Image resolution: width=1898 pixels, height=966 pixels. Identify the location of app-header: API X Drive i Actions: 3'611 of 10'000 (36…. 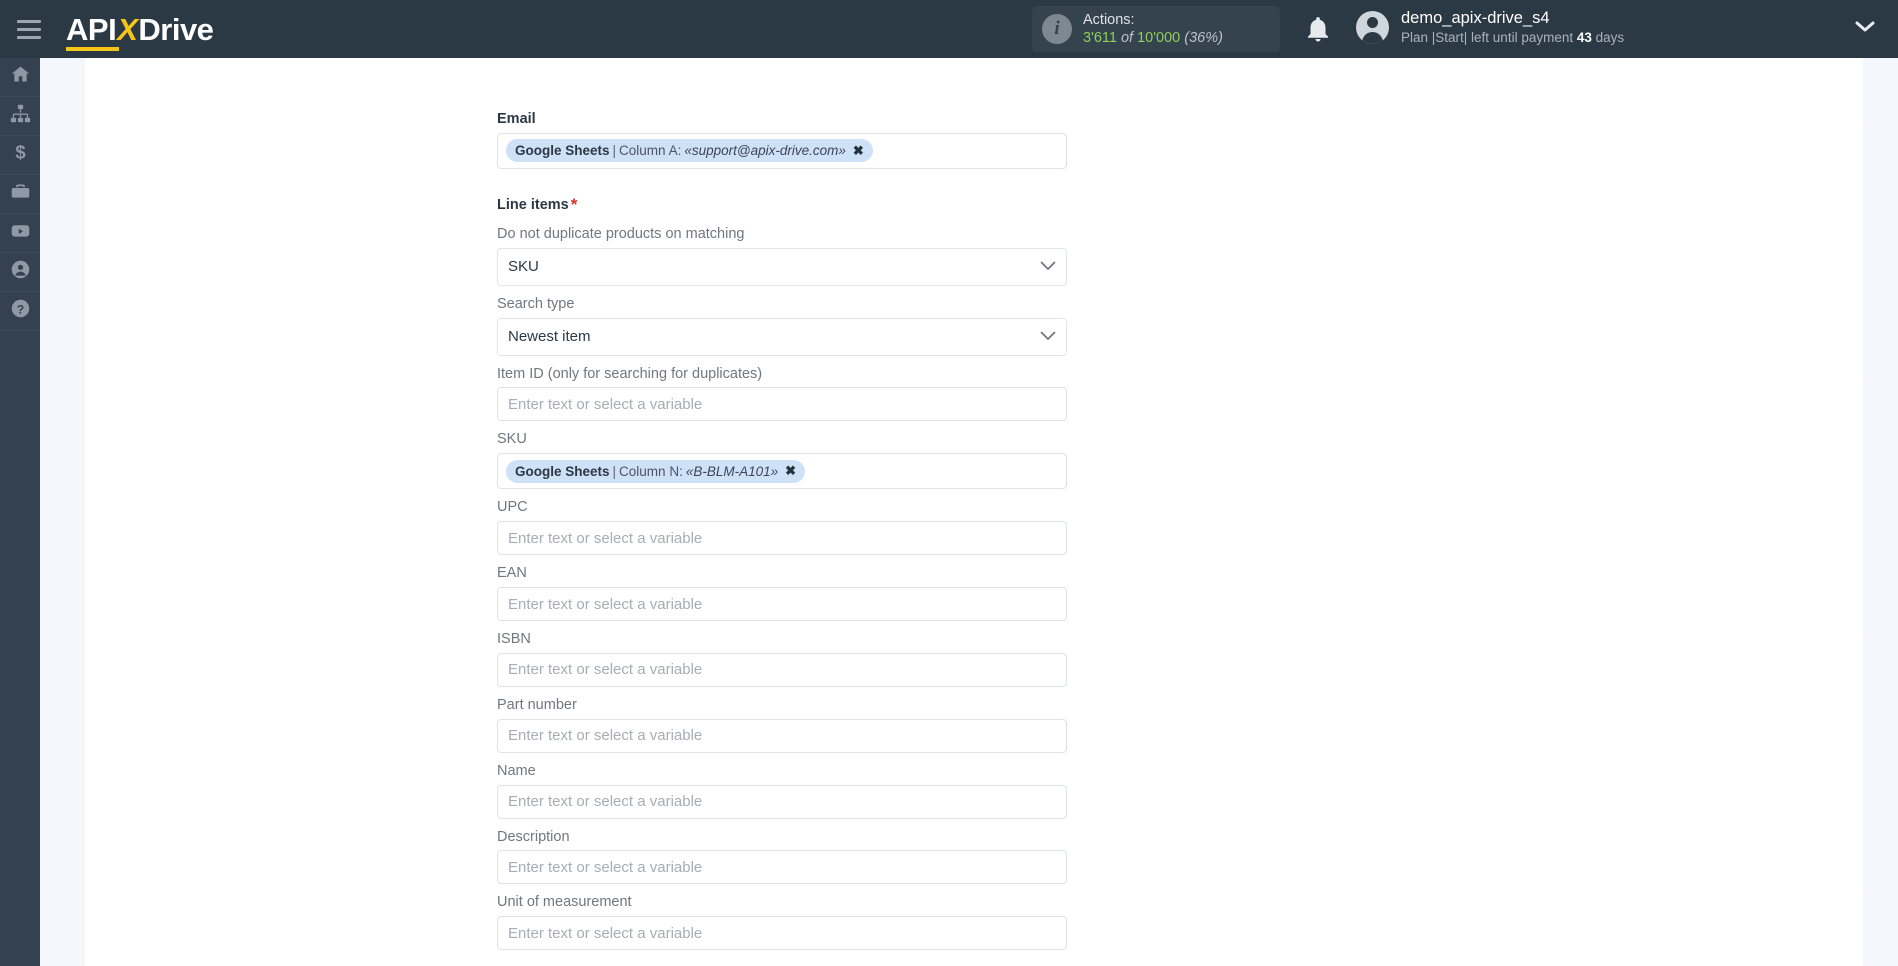
(949, 29).